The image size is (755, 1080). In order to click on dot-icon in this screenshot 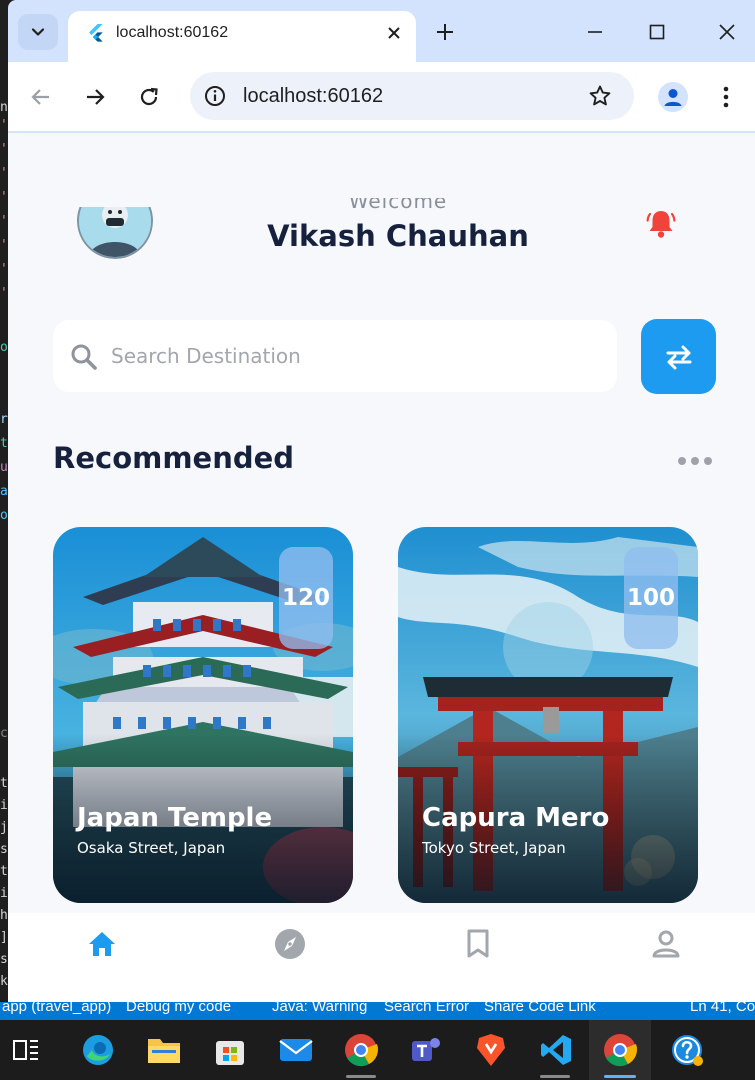, I will do `click(708, 461)`.